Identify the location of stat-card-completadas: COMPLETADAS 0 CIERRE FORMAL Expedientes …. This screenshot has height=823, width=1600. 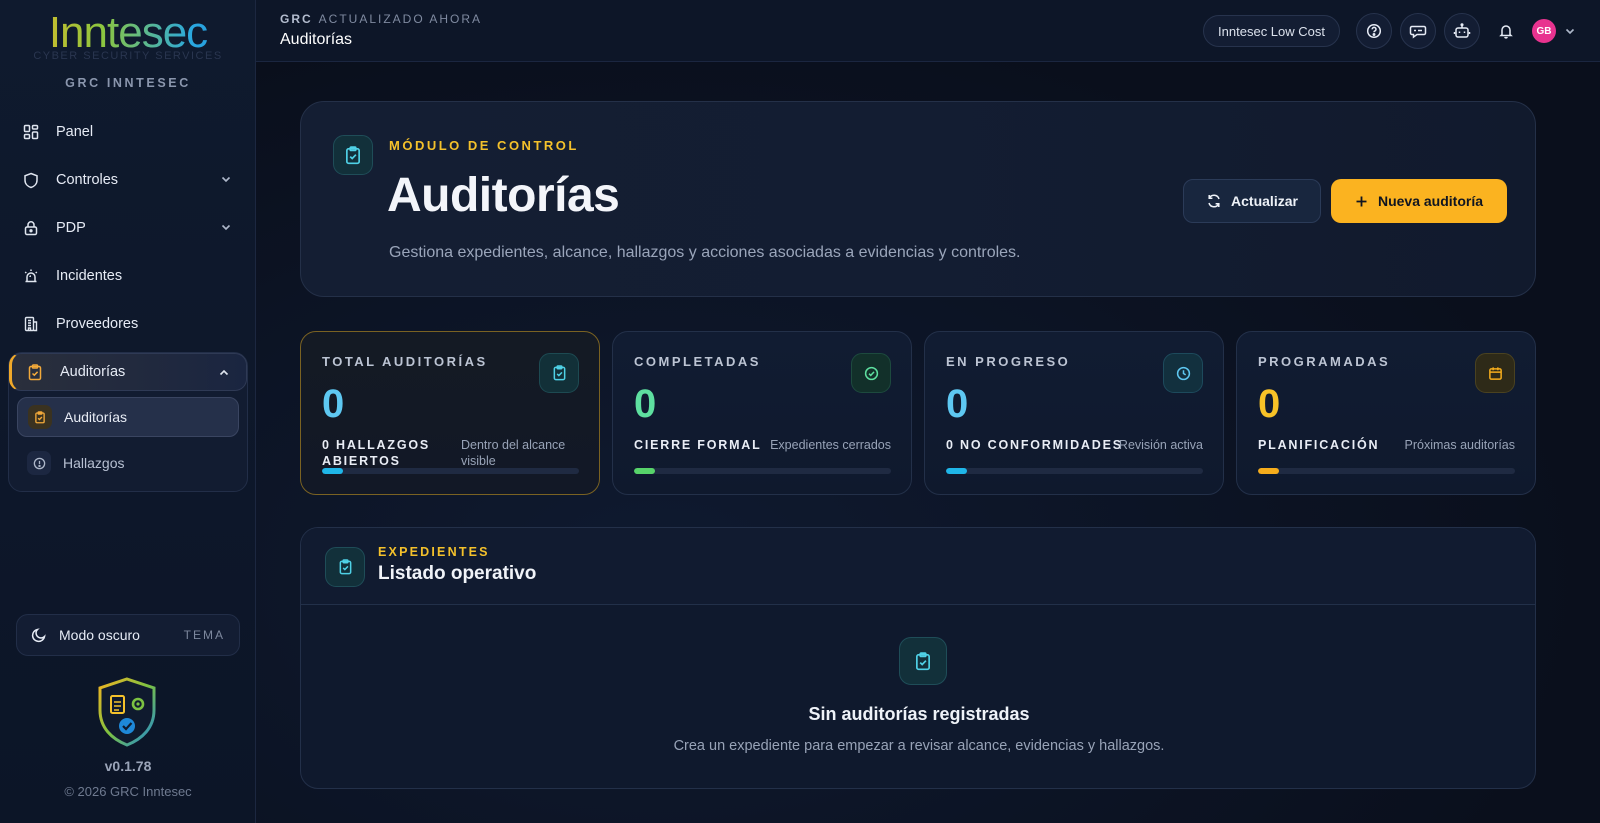
(762, 413).